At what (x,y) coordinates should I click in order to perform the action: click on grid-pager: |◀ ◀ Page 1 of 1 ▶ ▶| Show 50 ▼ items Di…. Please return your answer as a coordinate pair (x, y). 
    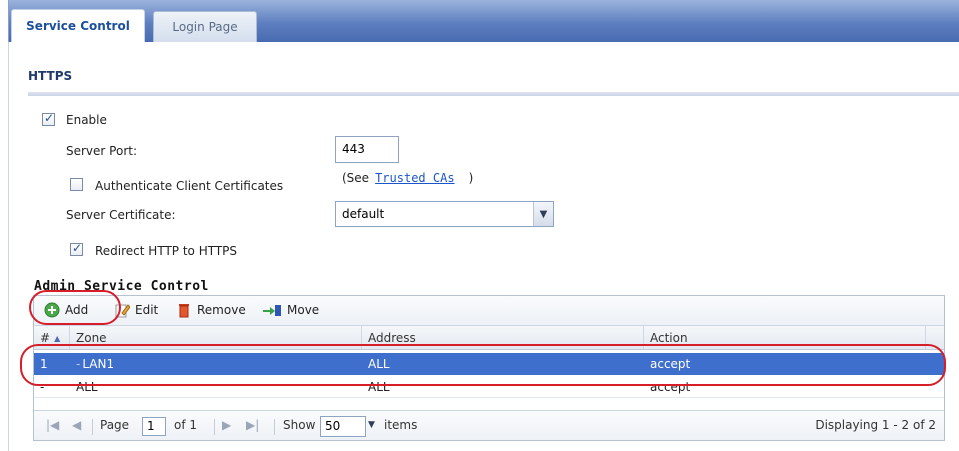
    Looking at the image, I should click on (489, 425).